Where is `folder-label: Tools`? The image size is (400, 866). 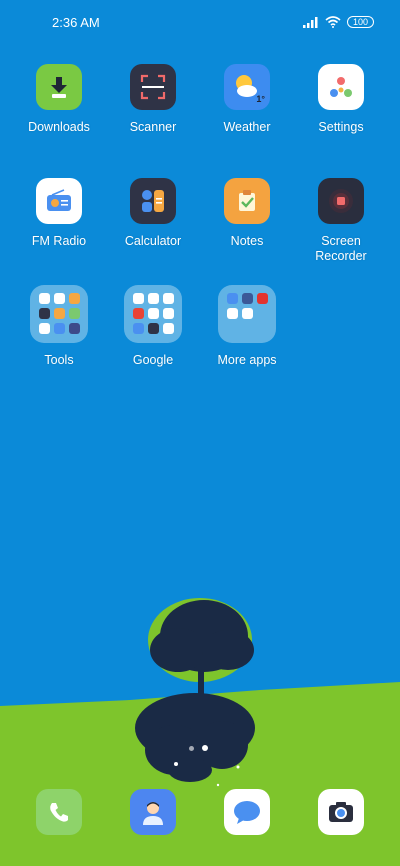
folder-label: Tools is located at coordinates (59, 360).